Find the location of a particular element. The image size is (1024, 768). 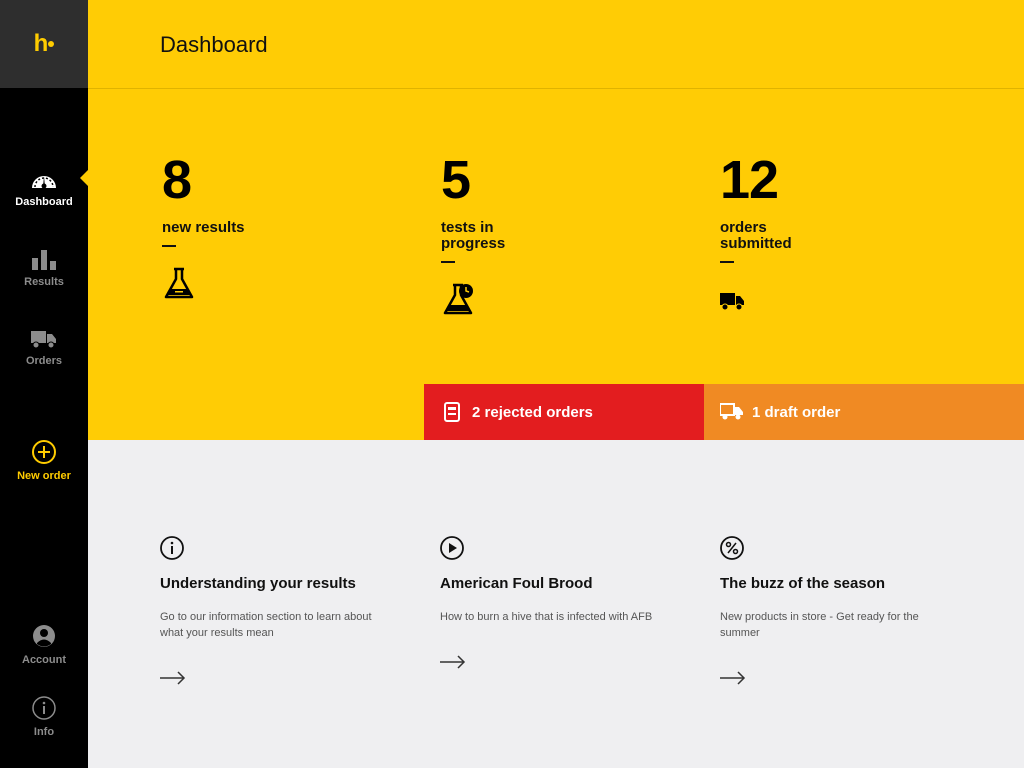

page-header: Dashboard is located at coordinates (556, 44).